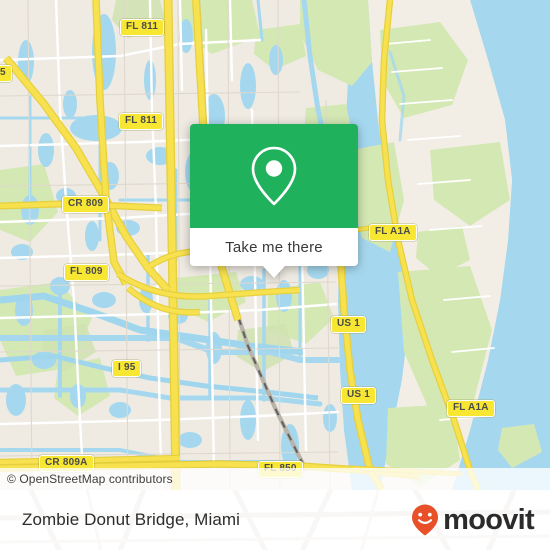  What do you see at coordinates (489, 519) in the screenshot?
I see `moovit-wordmark: moovit` at bounding box center [489, 519].